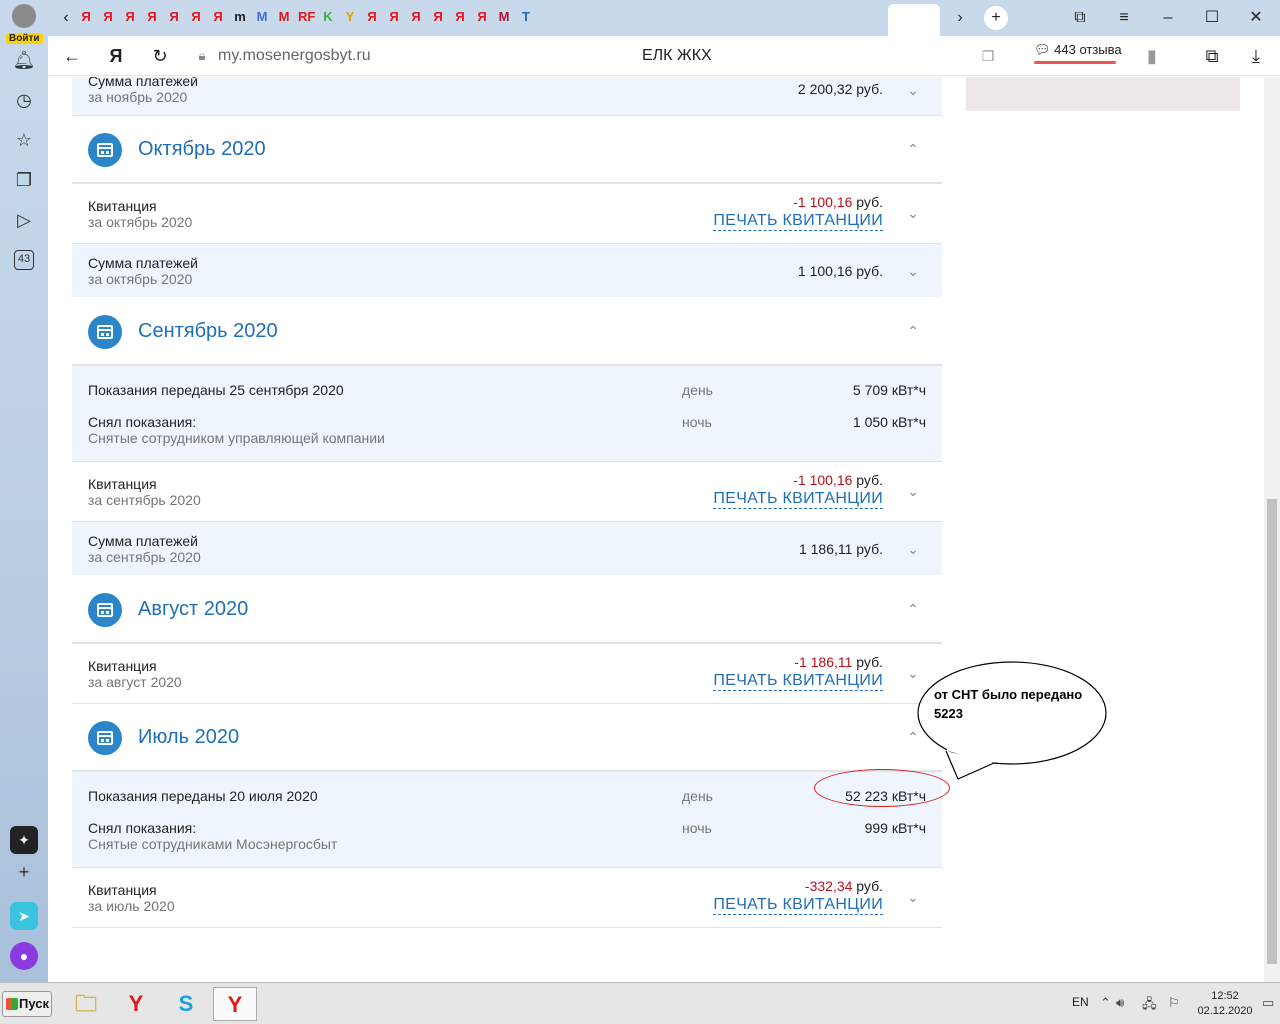 This screenshot has width=1280, height=1024. What do you see at coordinates (27, 1004) in the screenshot?
I see `start-button: Пуск` at bounding box center [27, 1004].